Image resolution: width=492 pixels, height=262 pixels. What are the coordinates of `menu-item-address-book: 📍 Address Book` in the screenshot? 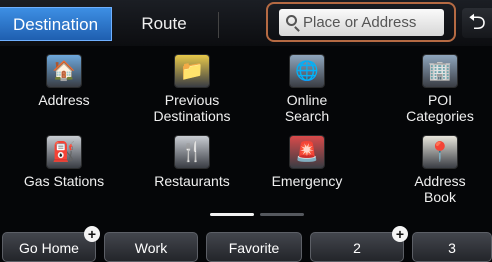 It's located at (437, 170).